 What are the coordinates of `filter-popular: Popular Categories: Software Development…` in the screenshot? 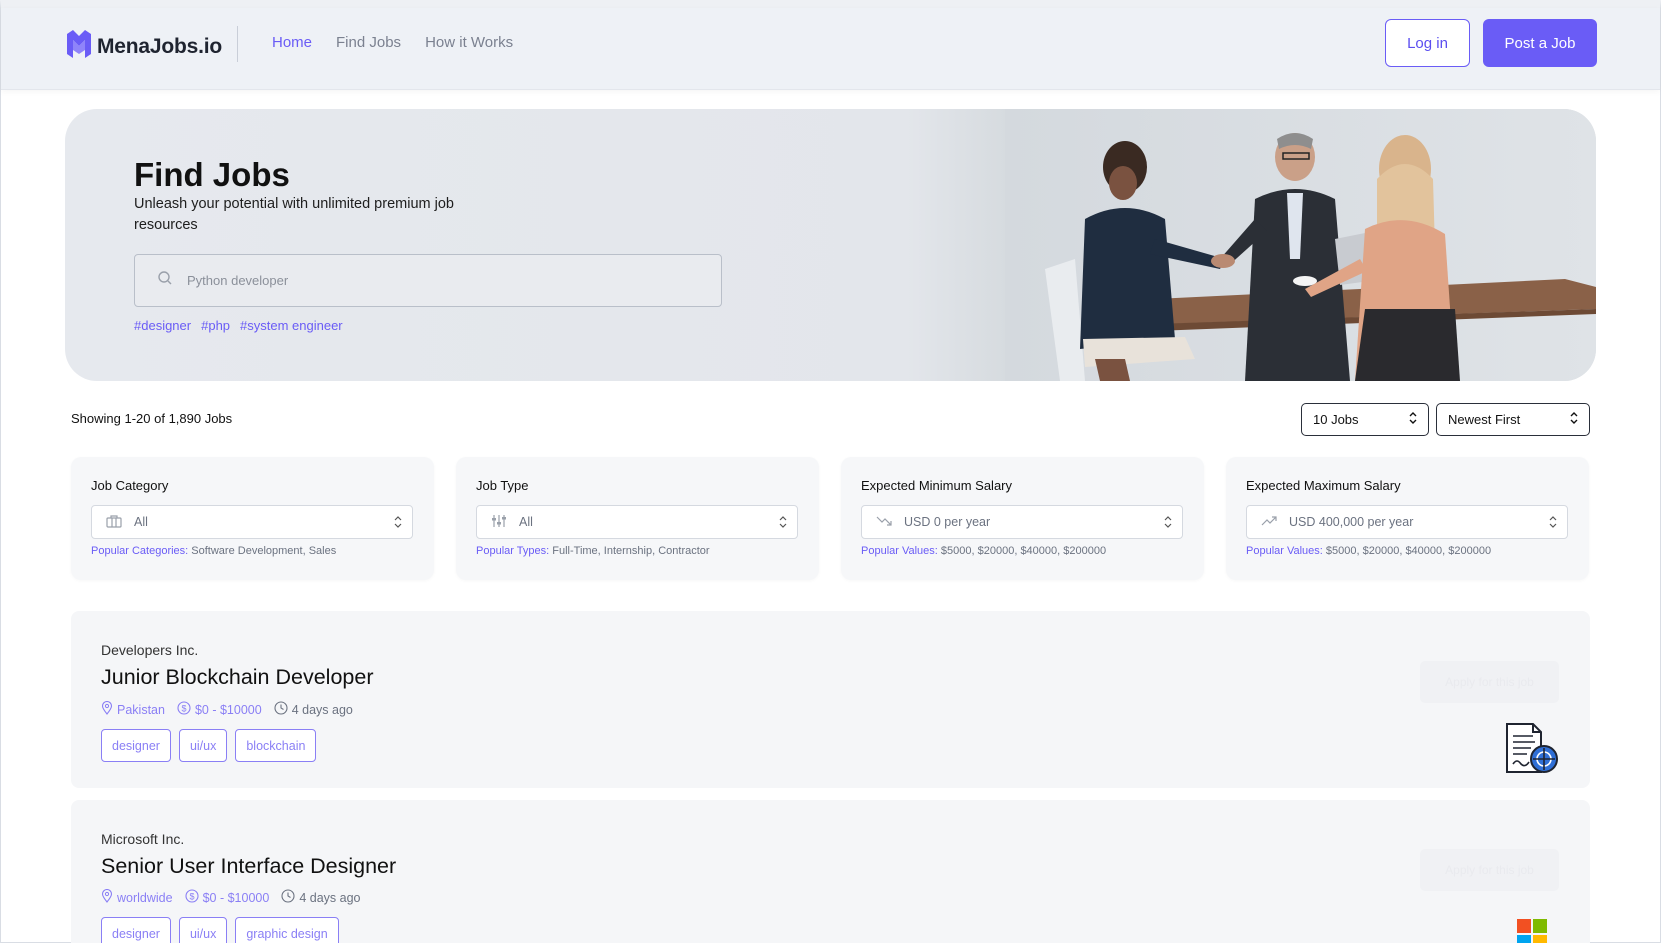 It's located at (214, 551).